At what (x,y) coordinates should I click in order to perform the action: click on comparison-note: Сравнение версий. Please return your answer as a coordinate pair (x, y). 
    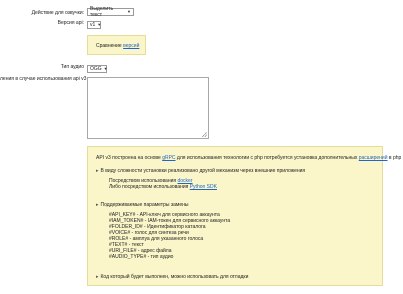
    Looking at the image, I should click on (116, 45).